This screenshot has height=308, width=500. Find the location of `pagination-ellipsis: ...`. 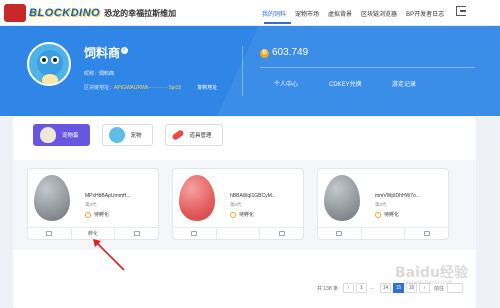

pagination-ellipsis: ... is located at coordinates (372, 288).